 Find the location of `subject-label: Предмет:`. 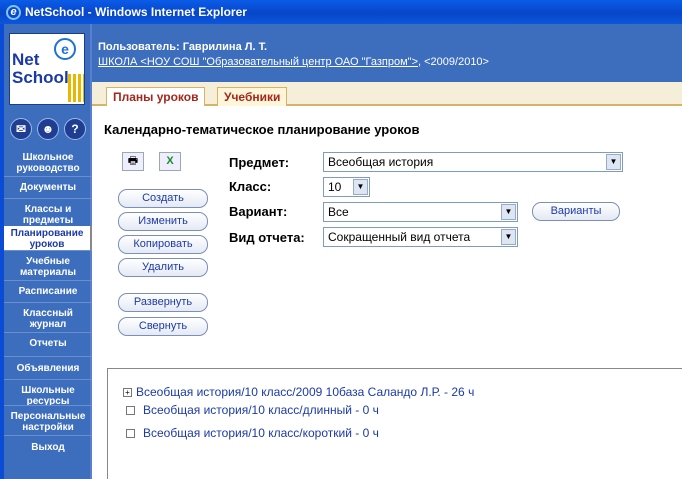

subject-label: Предмет: is located at coordinates (259, 162).